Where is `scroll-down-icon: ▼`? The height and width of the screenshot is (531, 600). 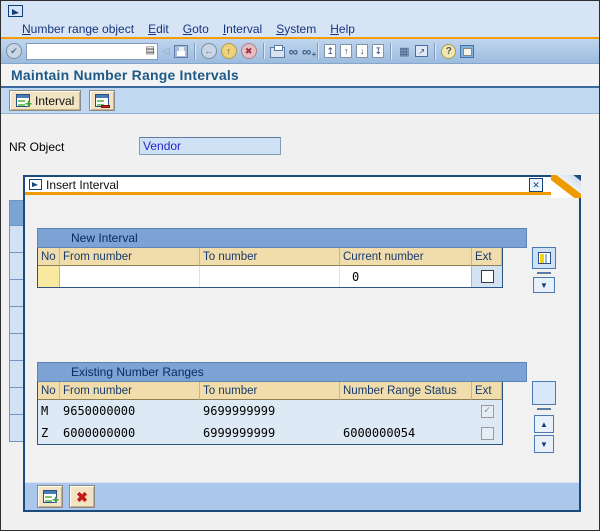
scroll-down-icon: ▼ is located at coordinates (544, 444).